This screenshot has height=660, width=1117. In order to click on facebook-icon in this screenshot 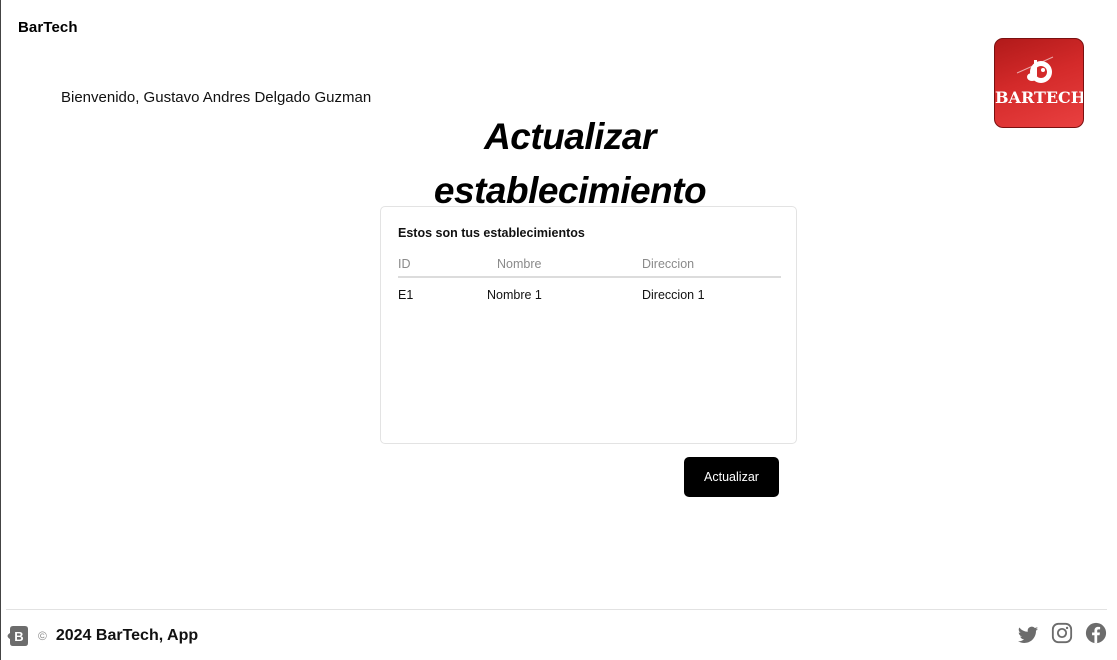, I will do `click(1096, 633)`.